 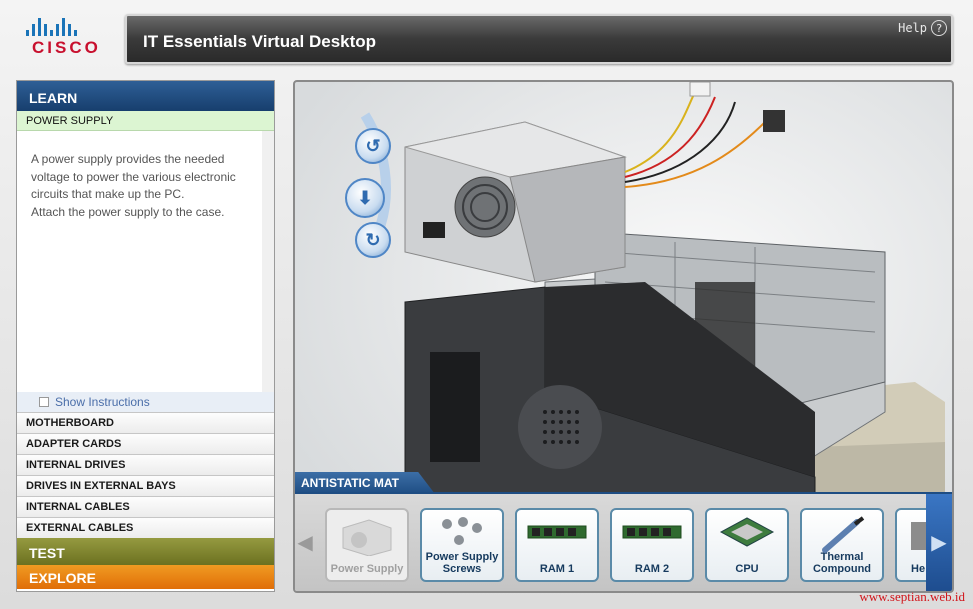 I want to click on description-line: circuits that make up the PC., so click(x=108, y=194).